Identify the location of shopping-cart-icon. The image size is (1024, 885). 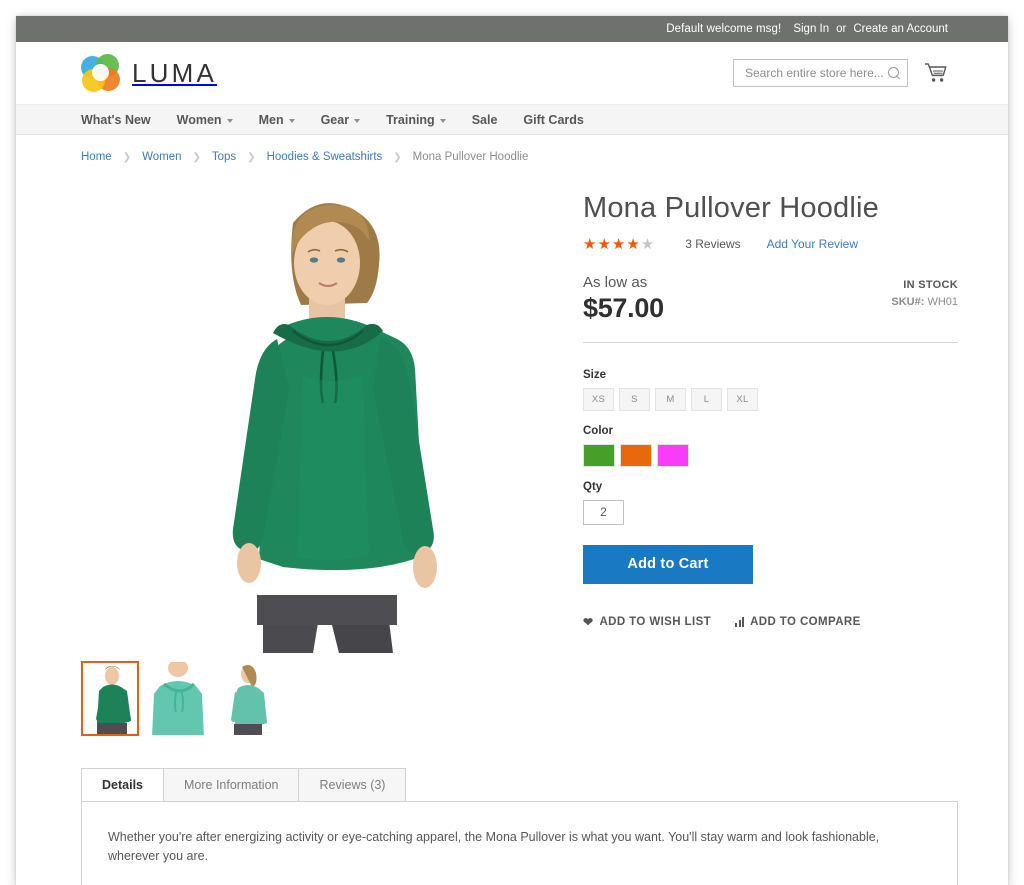
(936, 73).